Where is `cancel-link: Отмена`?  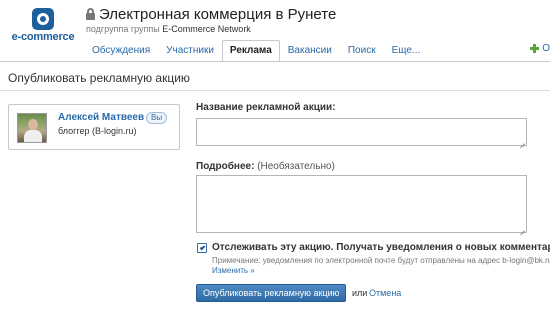
cancel-link: Отмена is located at coordinates (385, 293).